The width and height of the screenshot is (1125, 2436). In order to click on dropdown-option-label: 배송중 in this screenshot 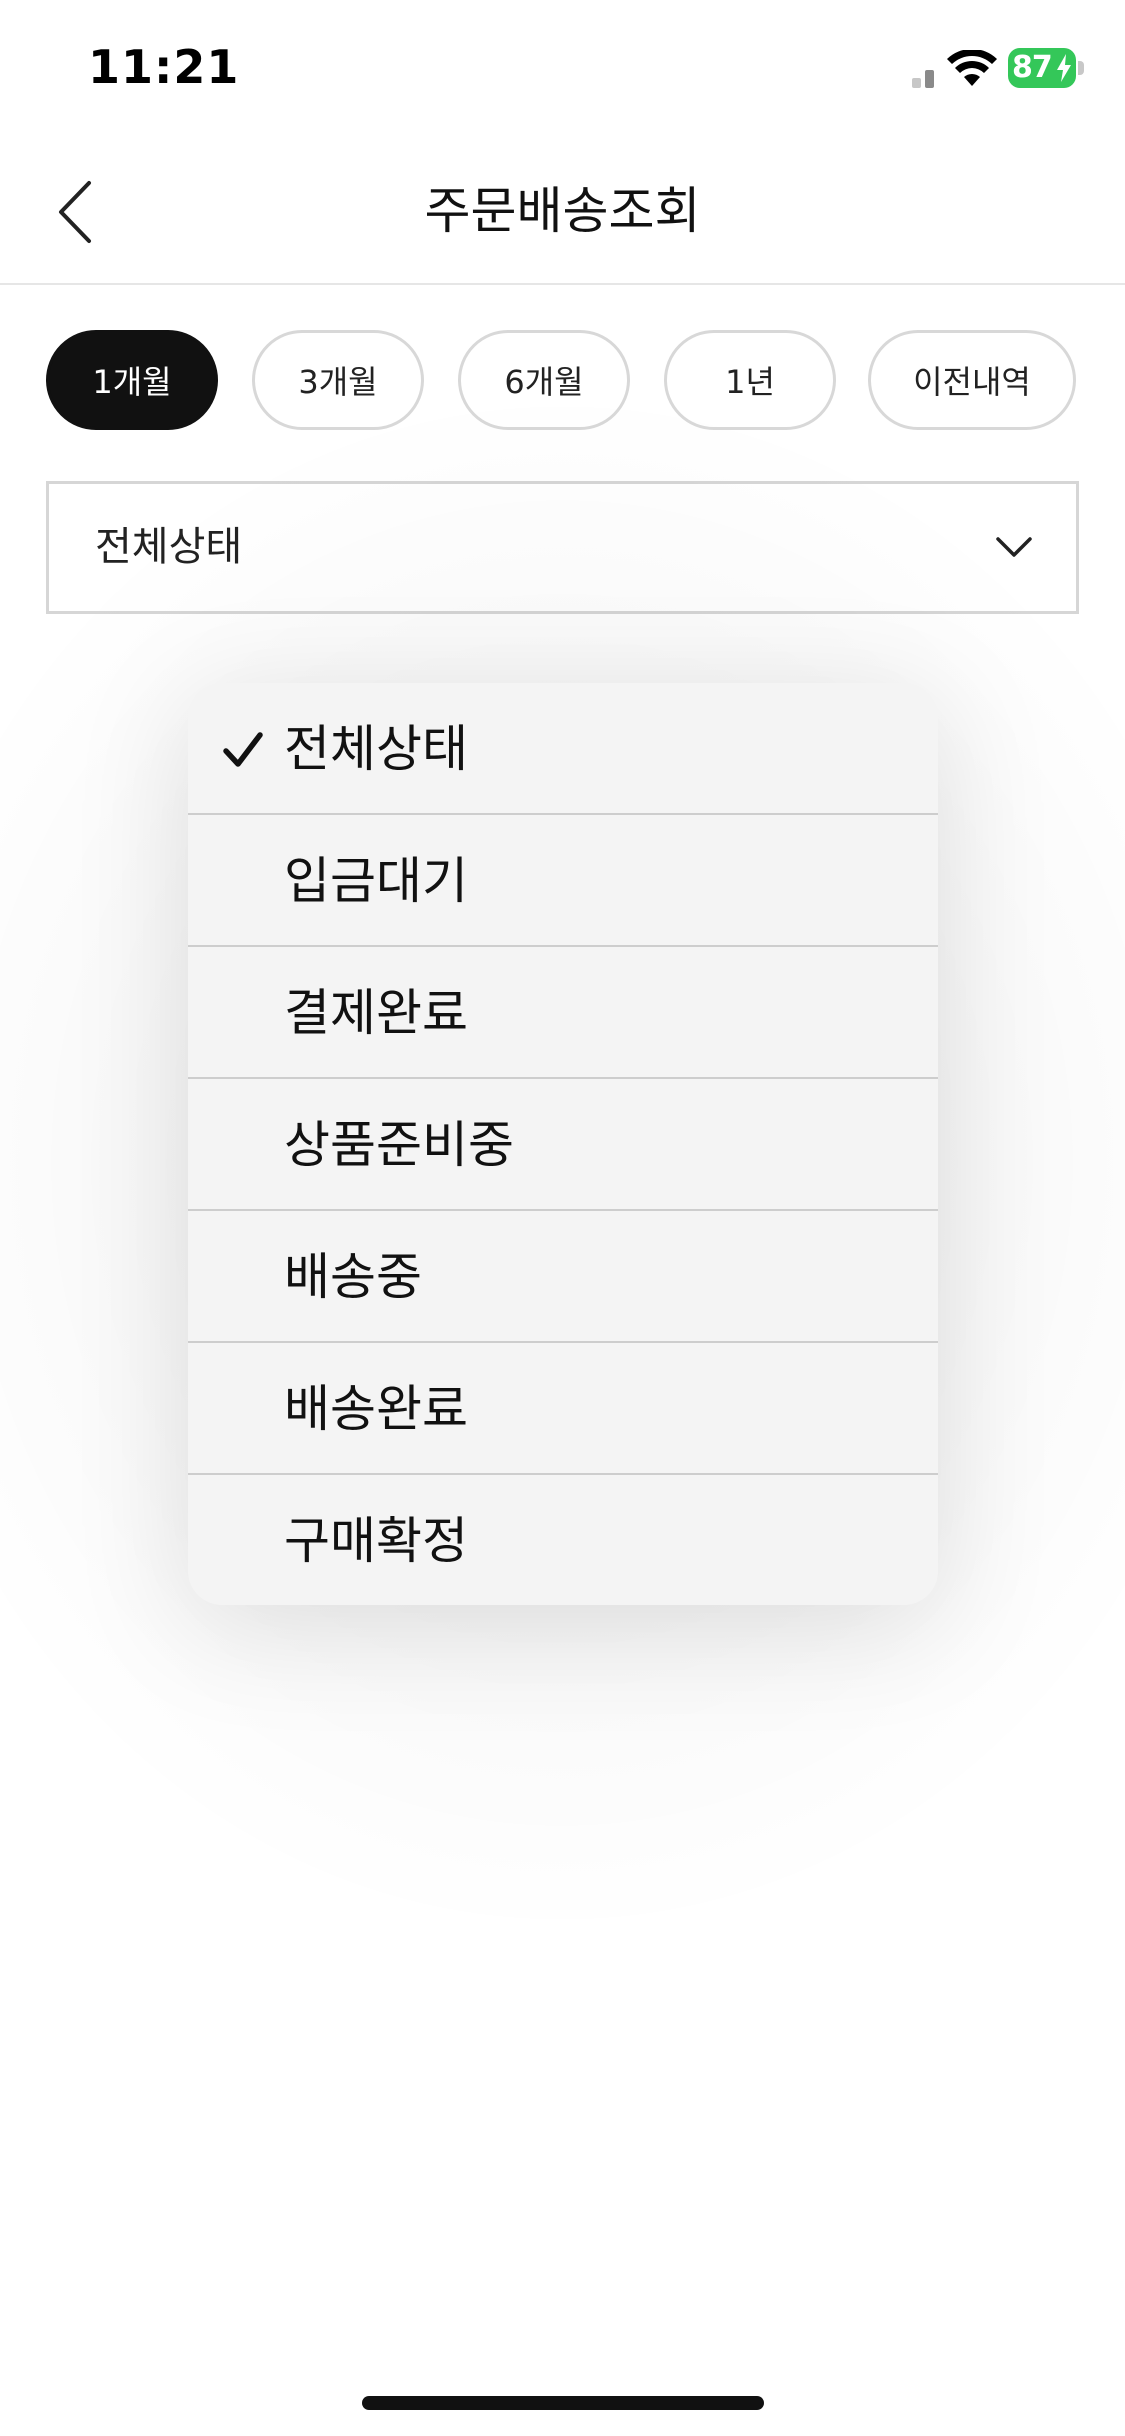, I will do `click(353, 1277)`.